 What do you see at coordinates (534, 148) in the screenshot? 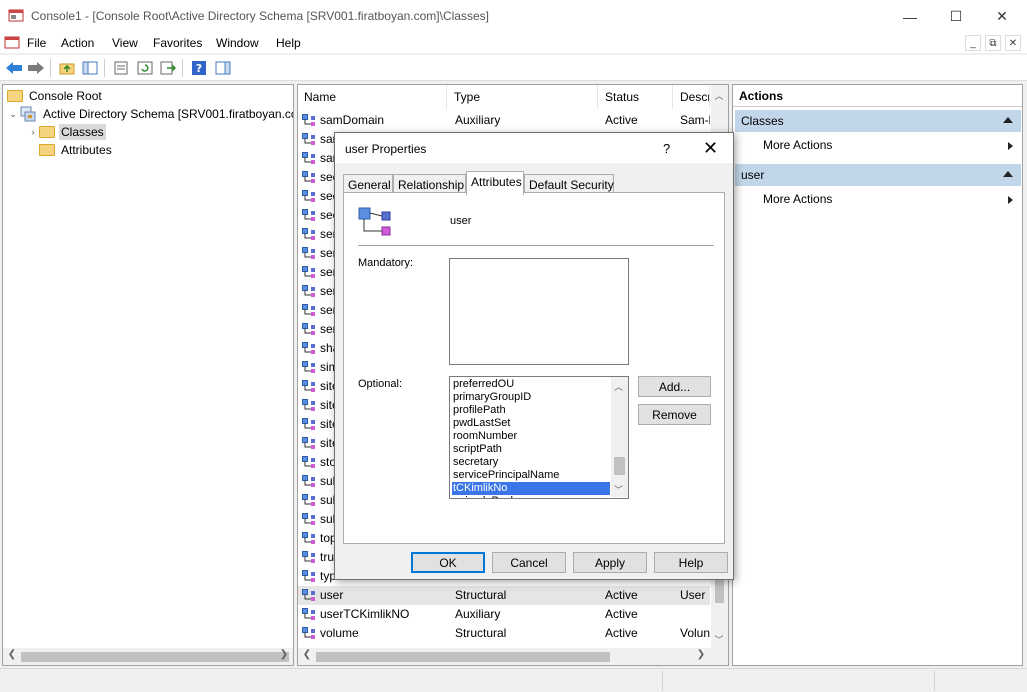
I see `dialog-title-bar: user Properties ? ✕` at bounding box center [534, 148].